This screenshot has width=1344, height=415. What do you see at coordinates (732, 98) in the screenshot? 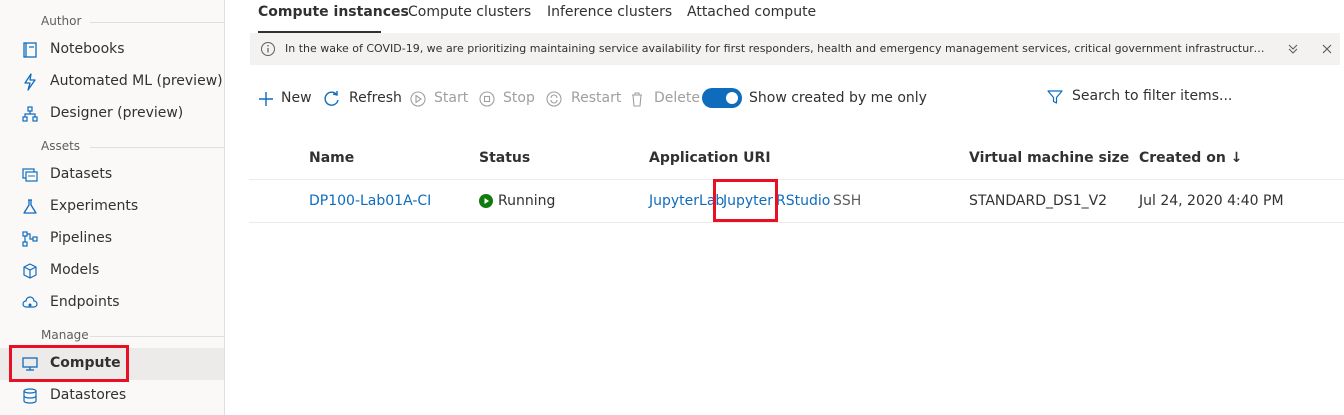
I see `toggle-knob` at bounding box center [732, 98].